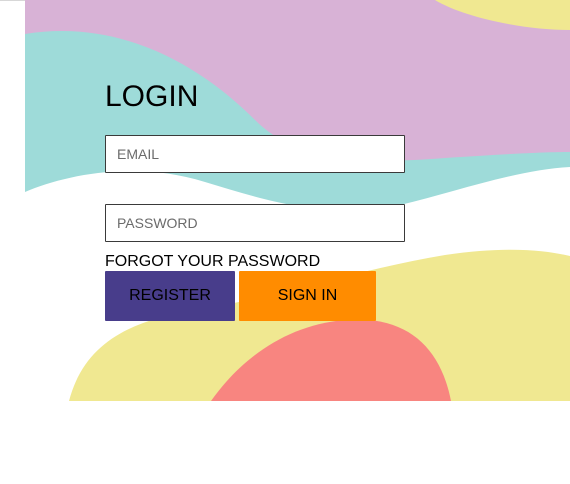 This screenshot has height=484, width=570. I want to click on forgot-password-link: FORGOT YOUR PASSWORD, so click(212, 261).